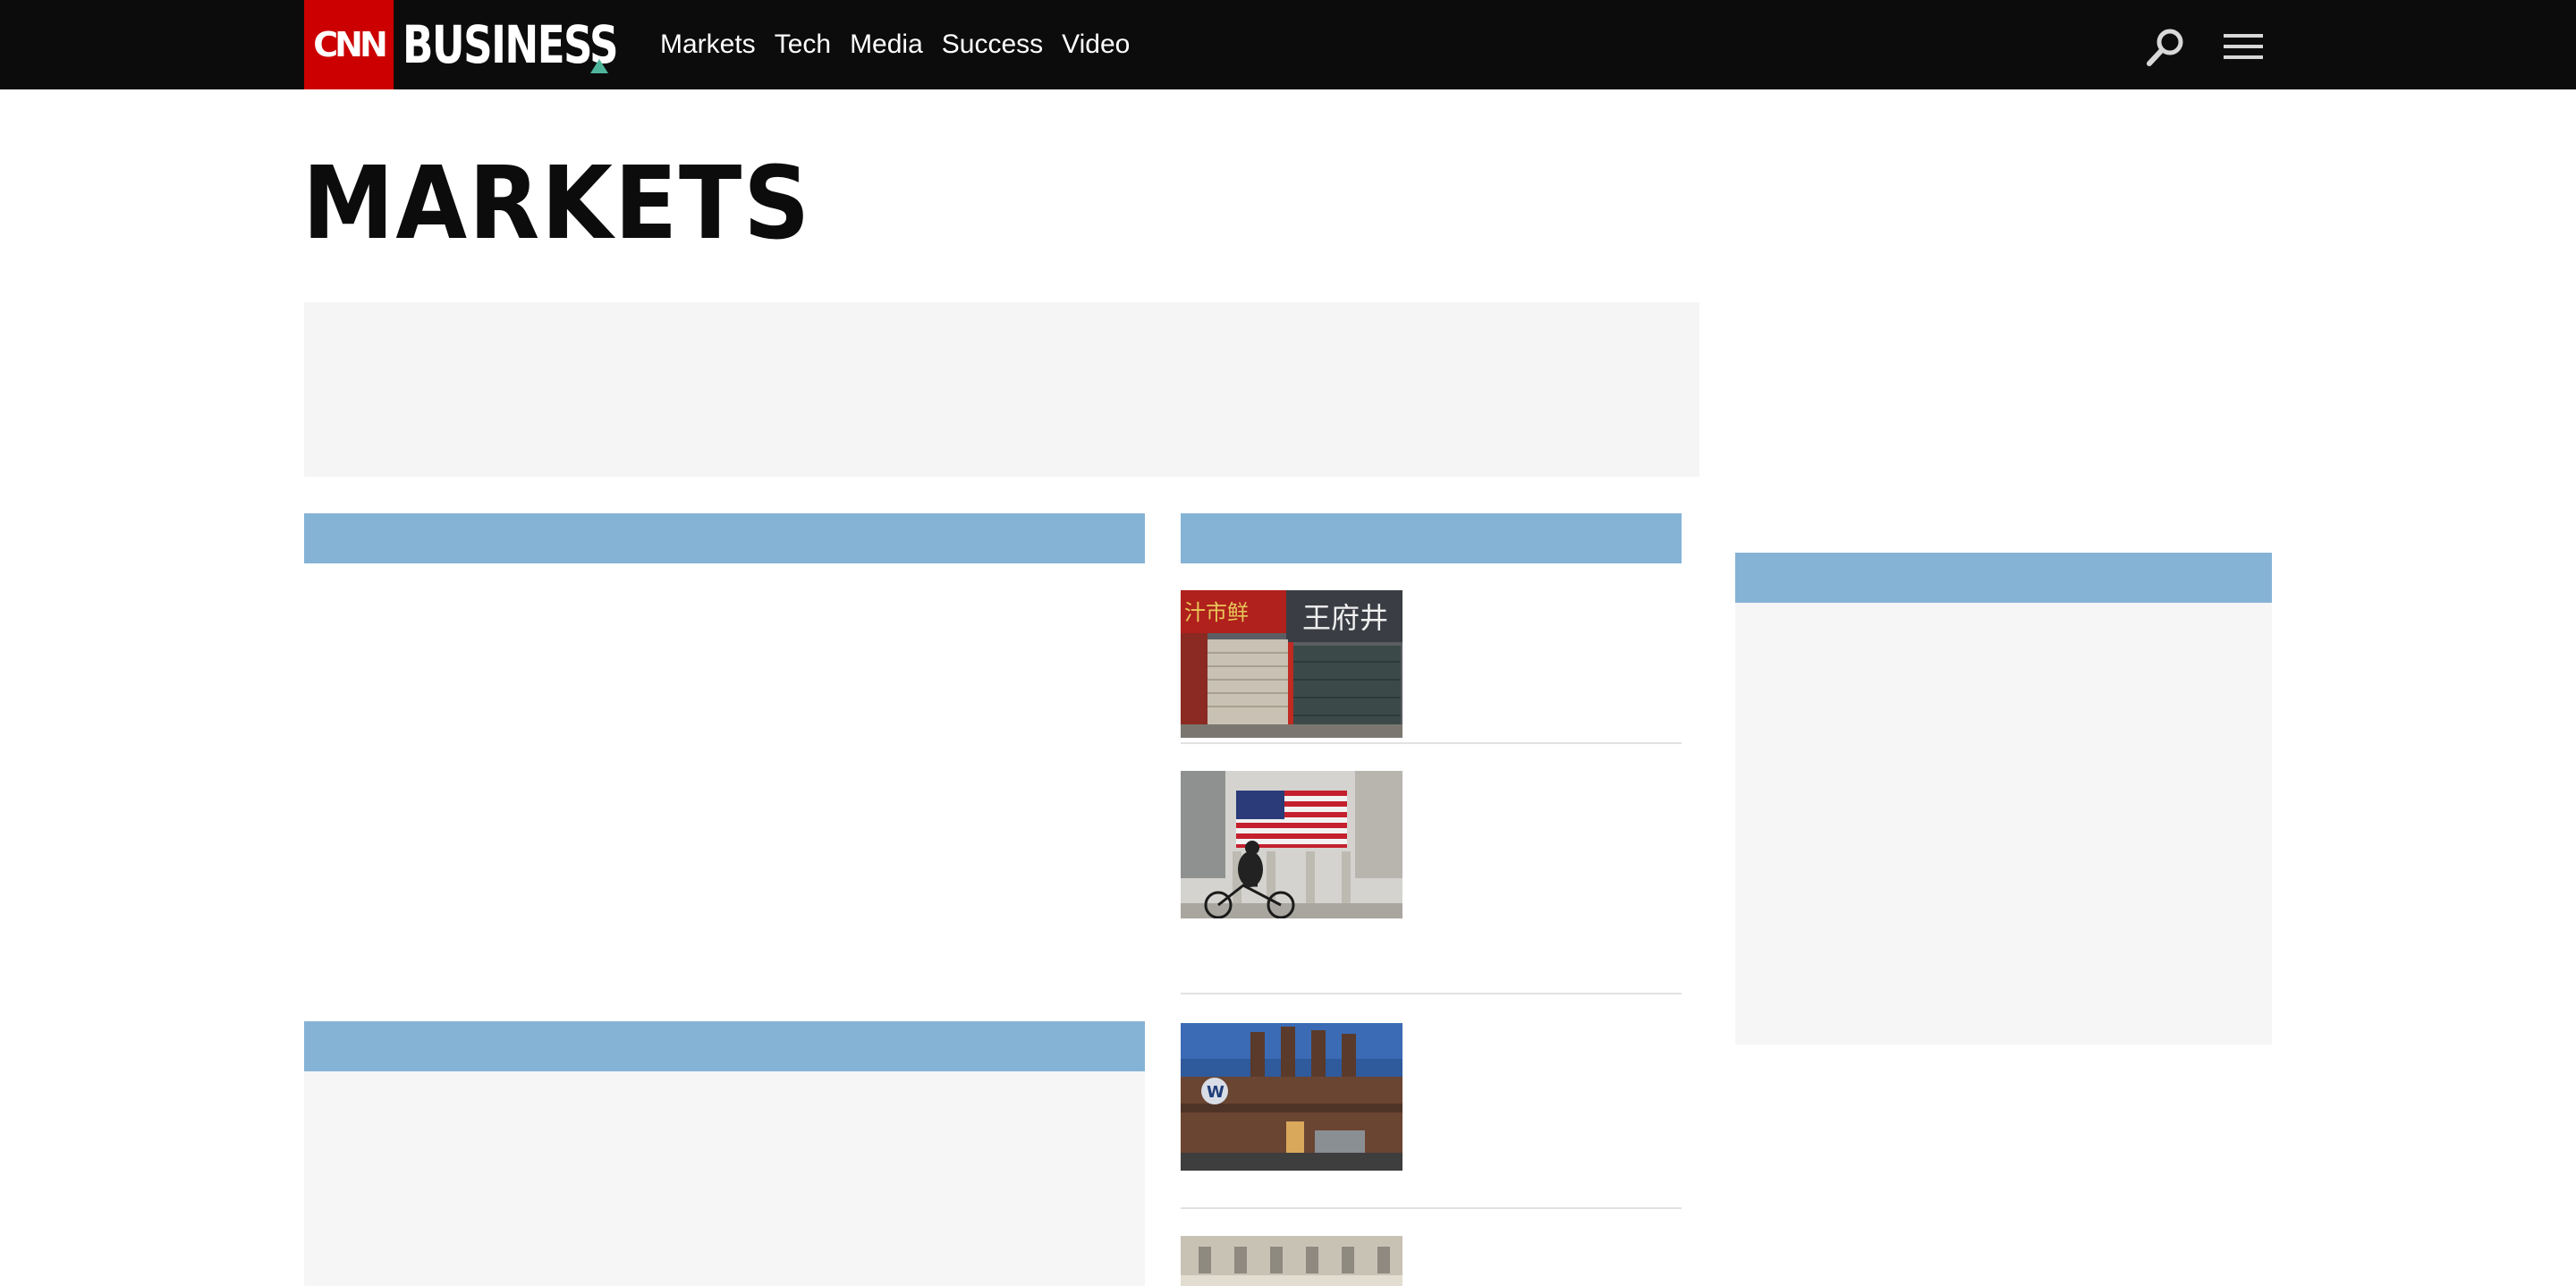  I want to click on nav-item-tech: Tech, so click(803, 45).